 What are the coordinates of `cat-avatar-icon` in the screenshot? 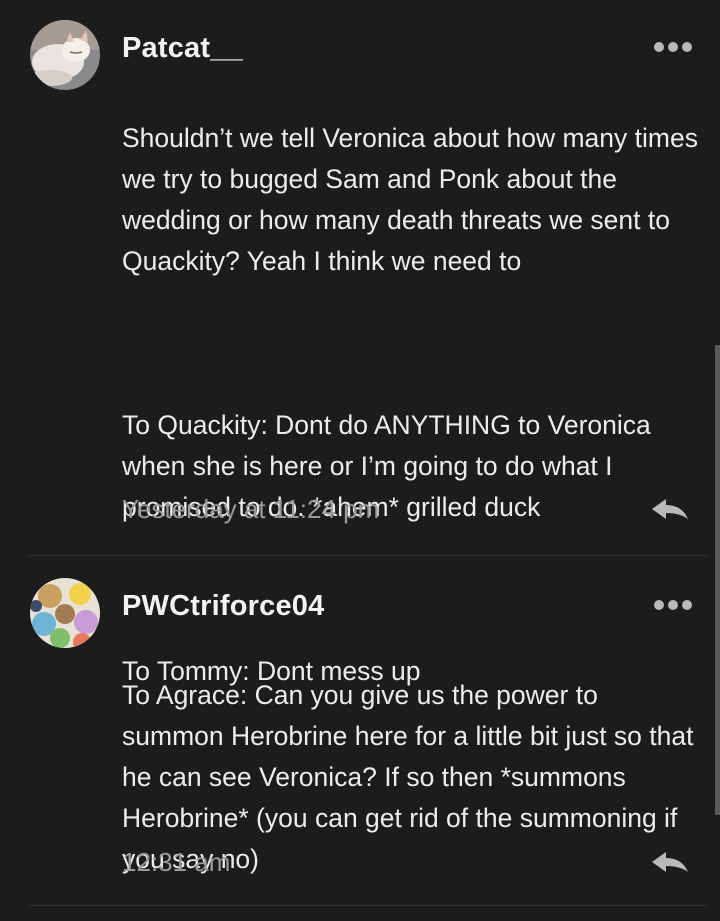 It's located at (65, 55).